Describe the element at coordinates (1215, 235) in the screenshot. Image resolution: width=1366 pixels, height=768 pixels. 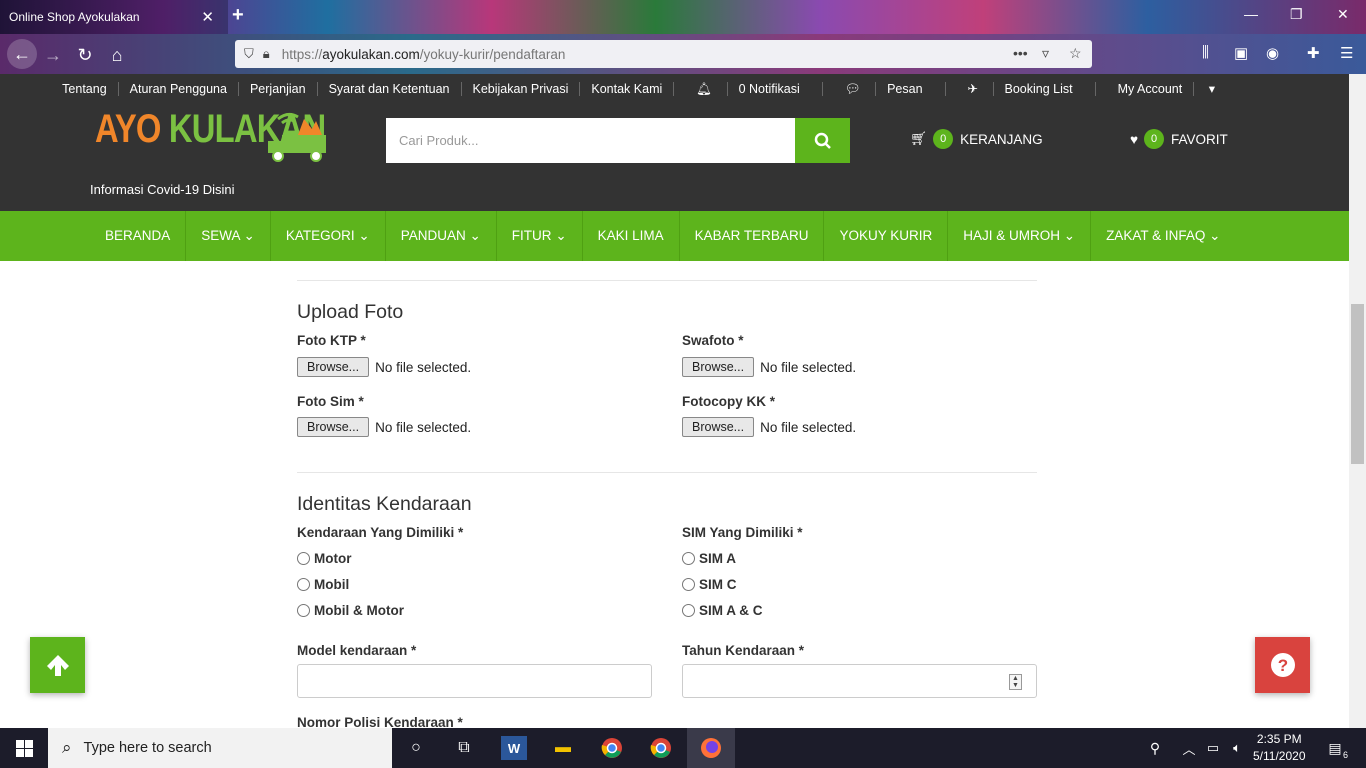
I see `chevron-down-icon: ⌄` at that location.